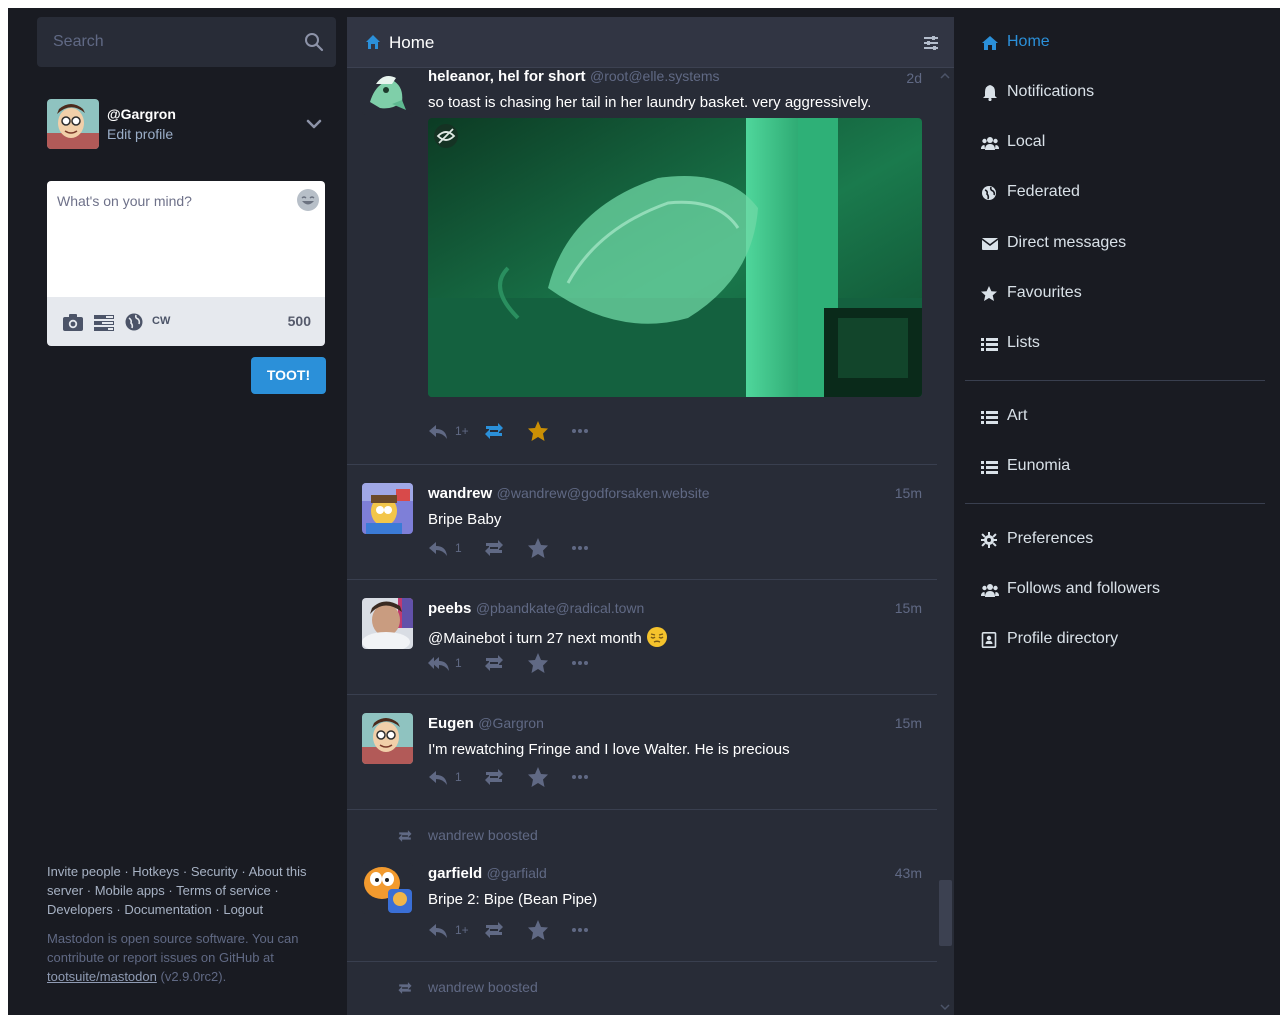 This screenshot has width=1280, height=1015. Describe the element at coordinates (80, 909) in the screenshot. I see `footer-link-developers: Developers` at that location.